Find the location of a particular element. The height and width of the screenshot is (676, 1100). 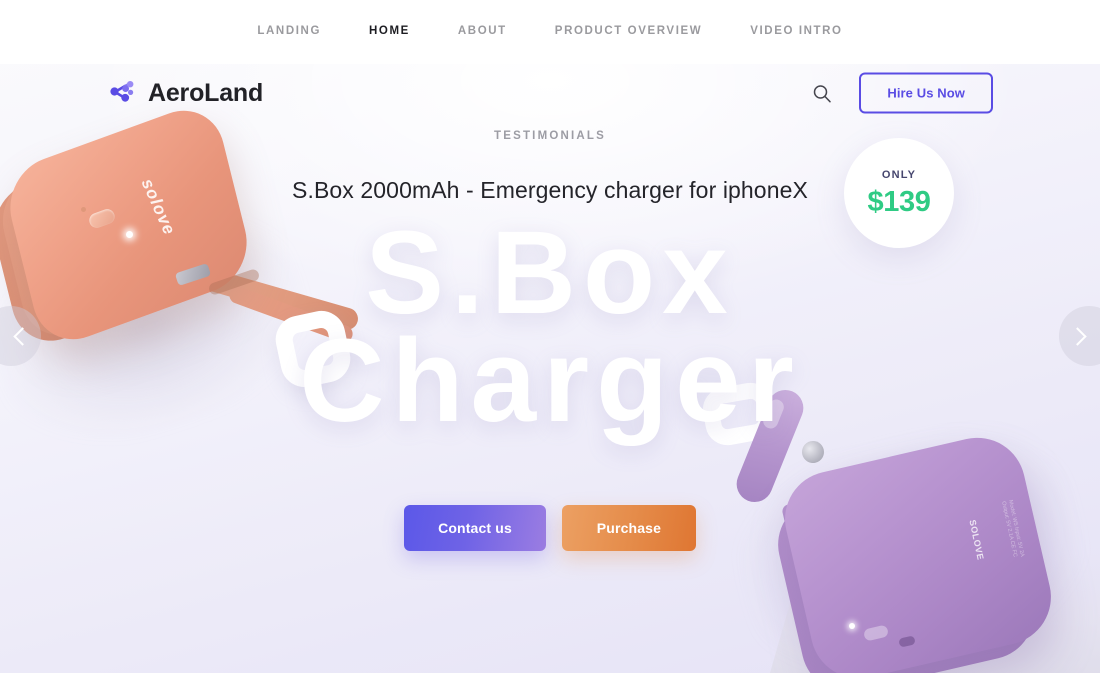

search-icon is located at coordinates (822, 93).